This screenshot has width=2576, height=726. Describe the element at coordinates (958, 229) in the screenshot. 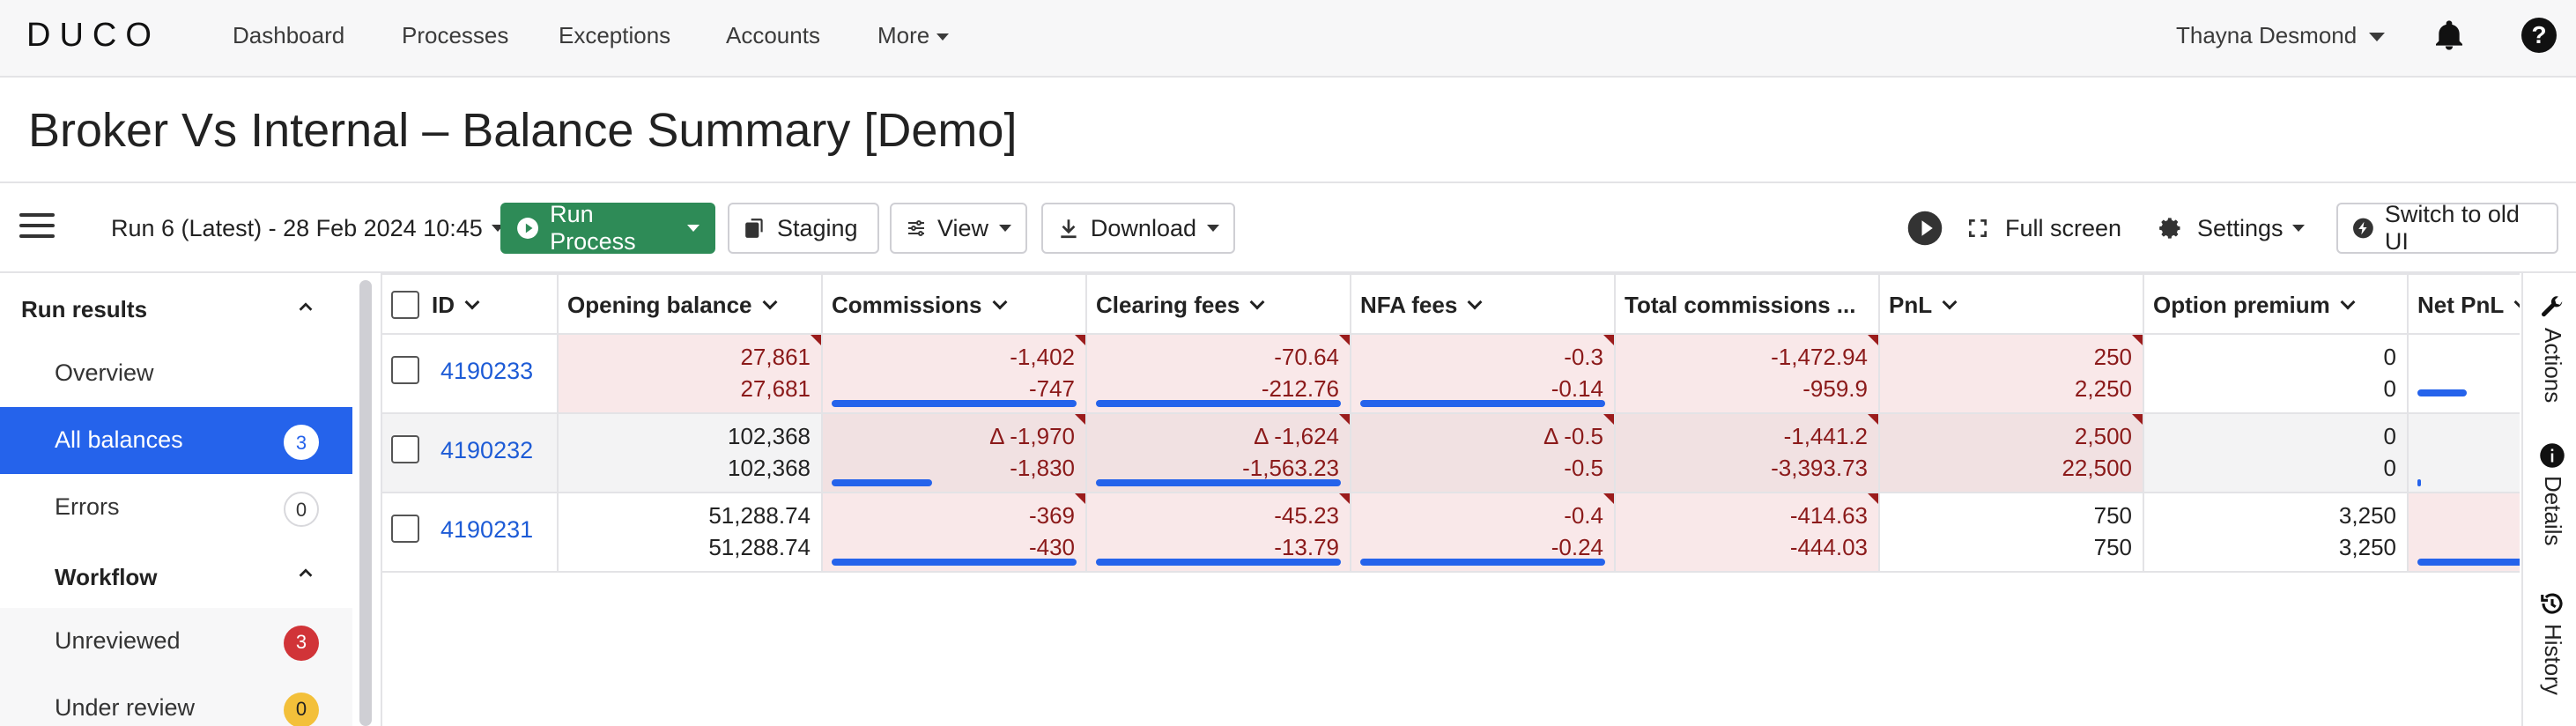

I see `view-button: View` at that location.